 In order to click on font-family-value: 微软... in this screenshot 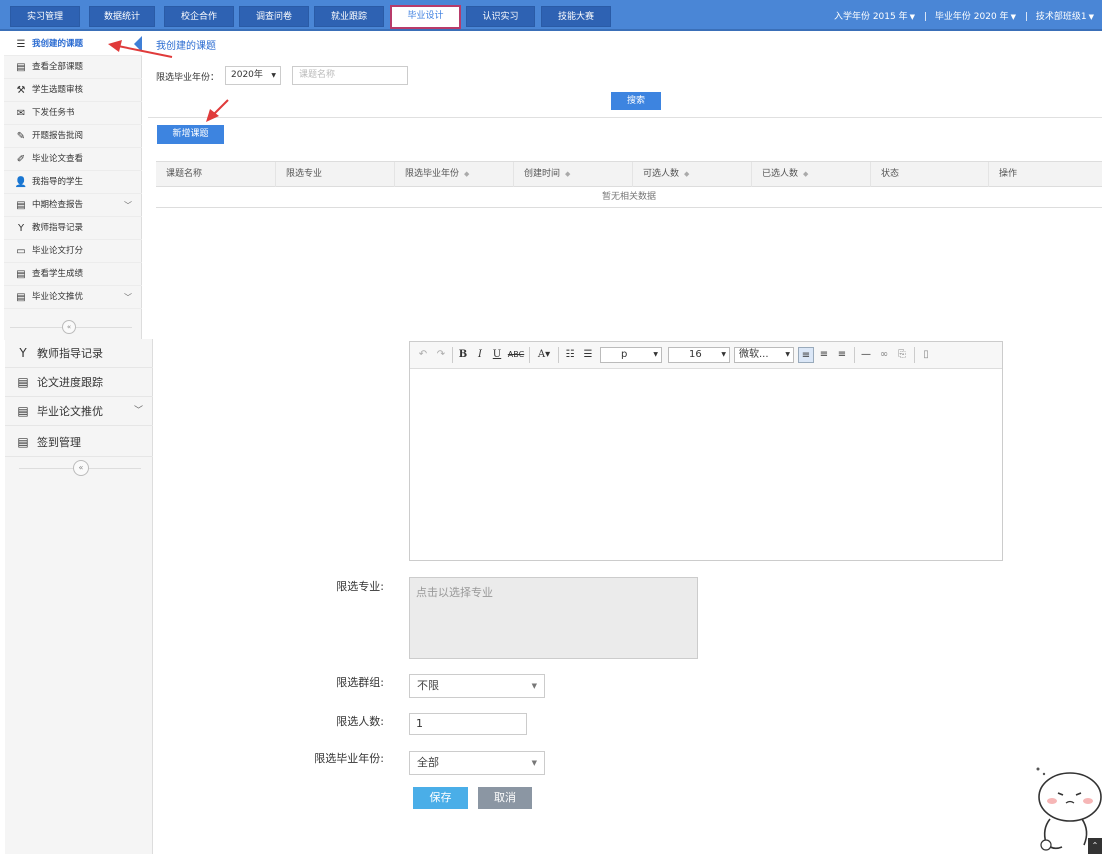, I will do `click(754, 354)`.